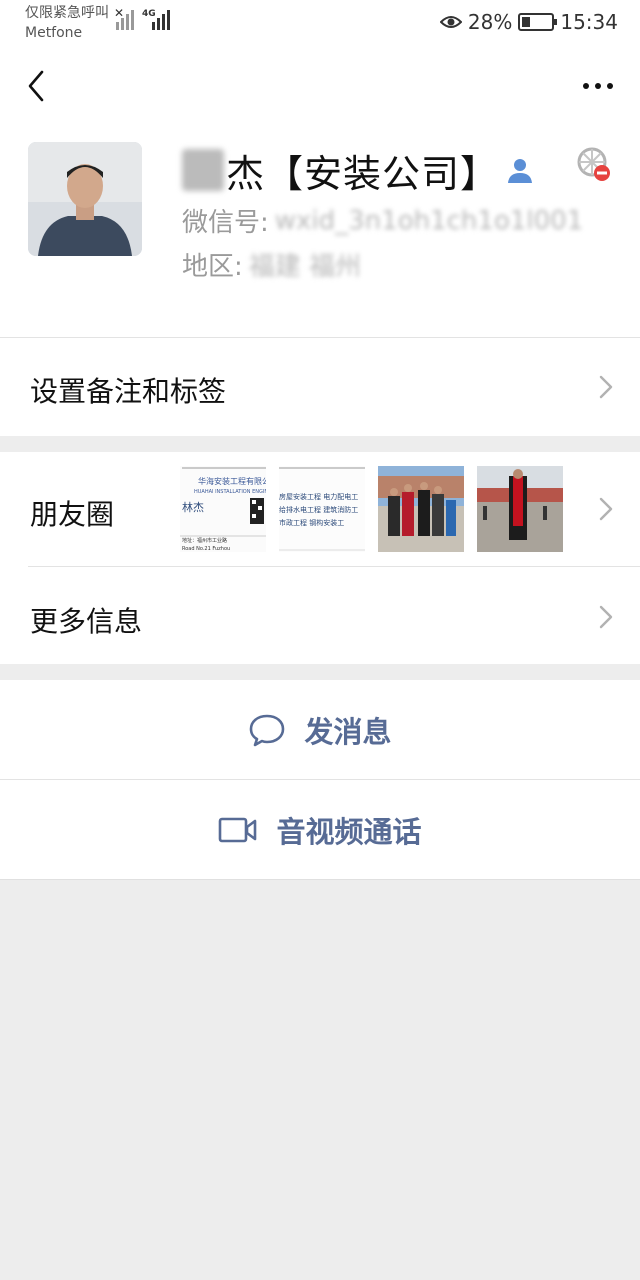  Describe the element at coordinates (421, 509) in the screenshot. I see `moment-thumb-photo-dance` at that location.